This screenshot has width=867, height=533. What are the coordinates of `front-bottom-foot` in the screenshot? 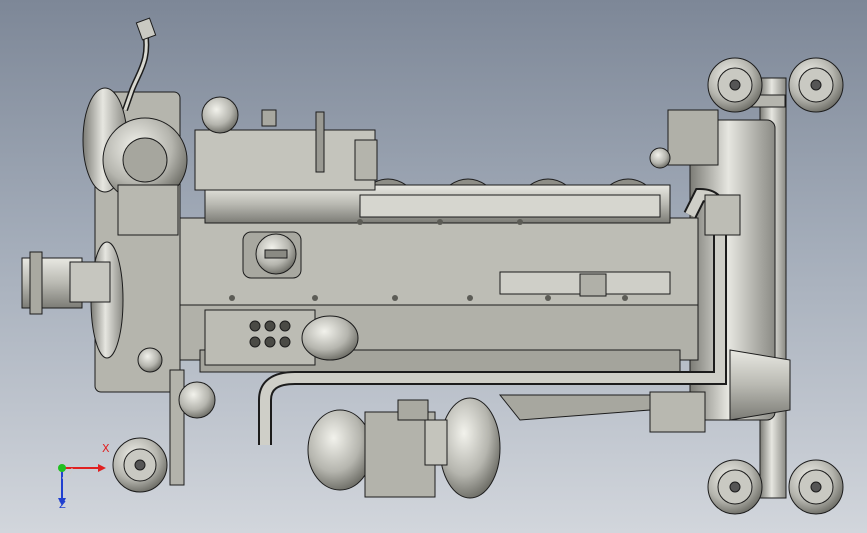 It's located at (140, 465).